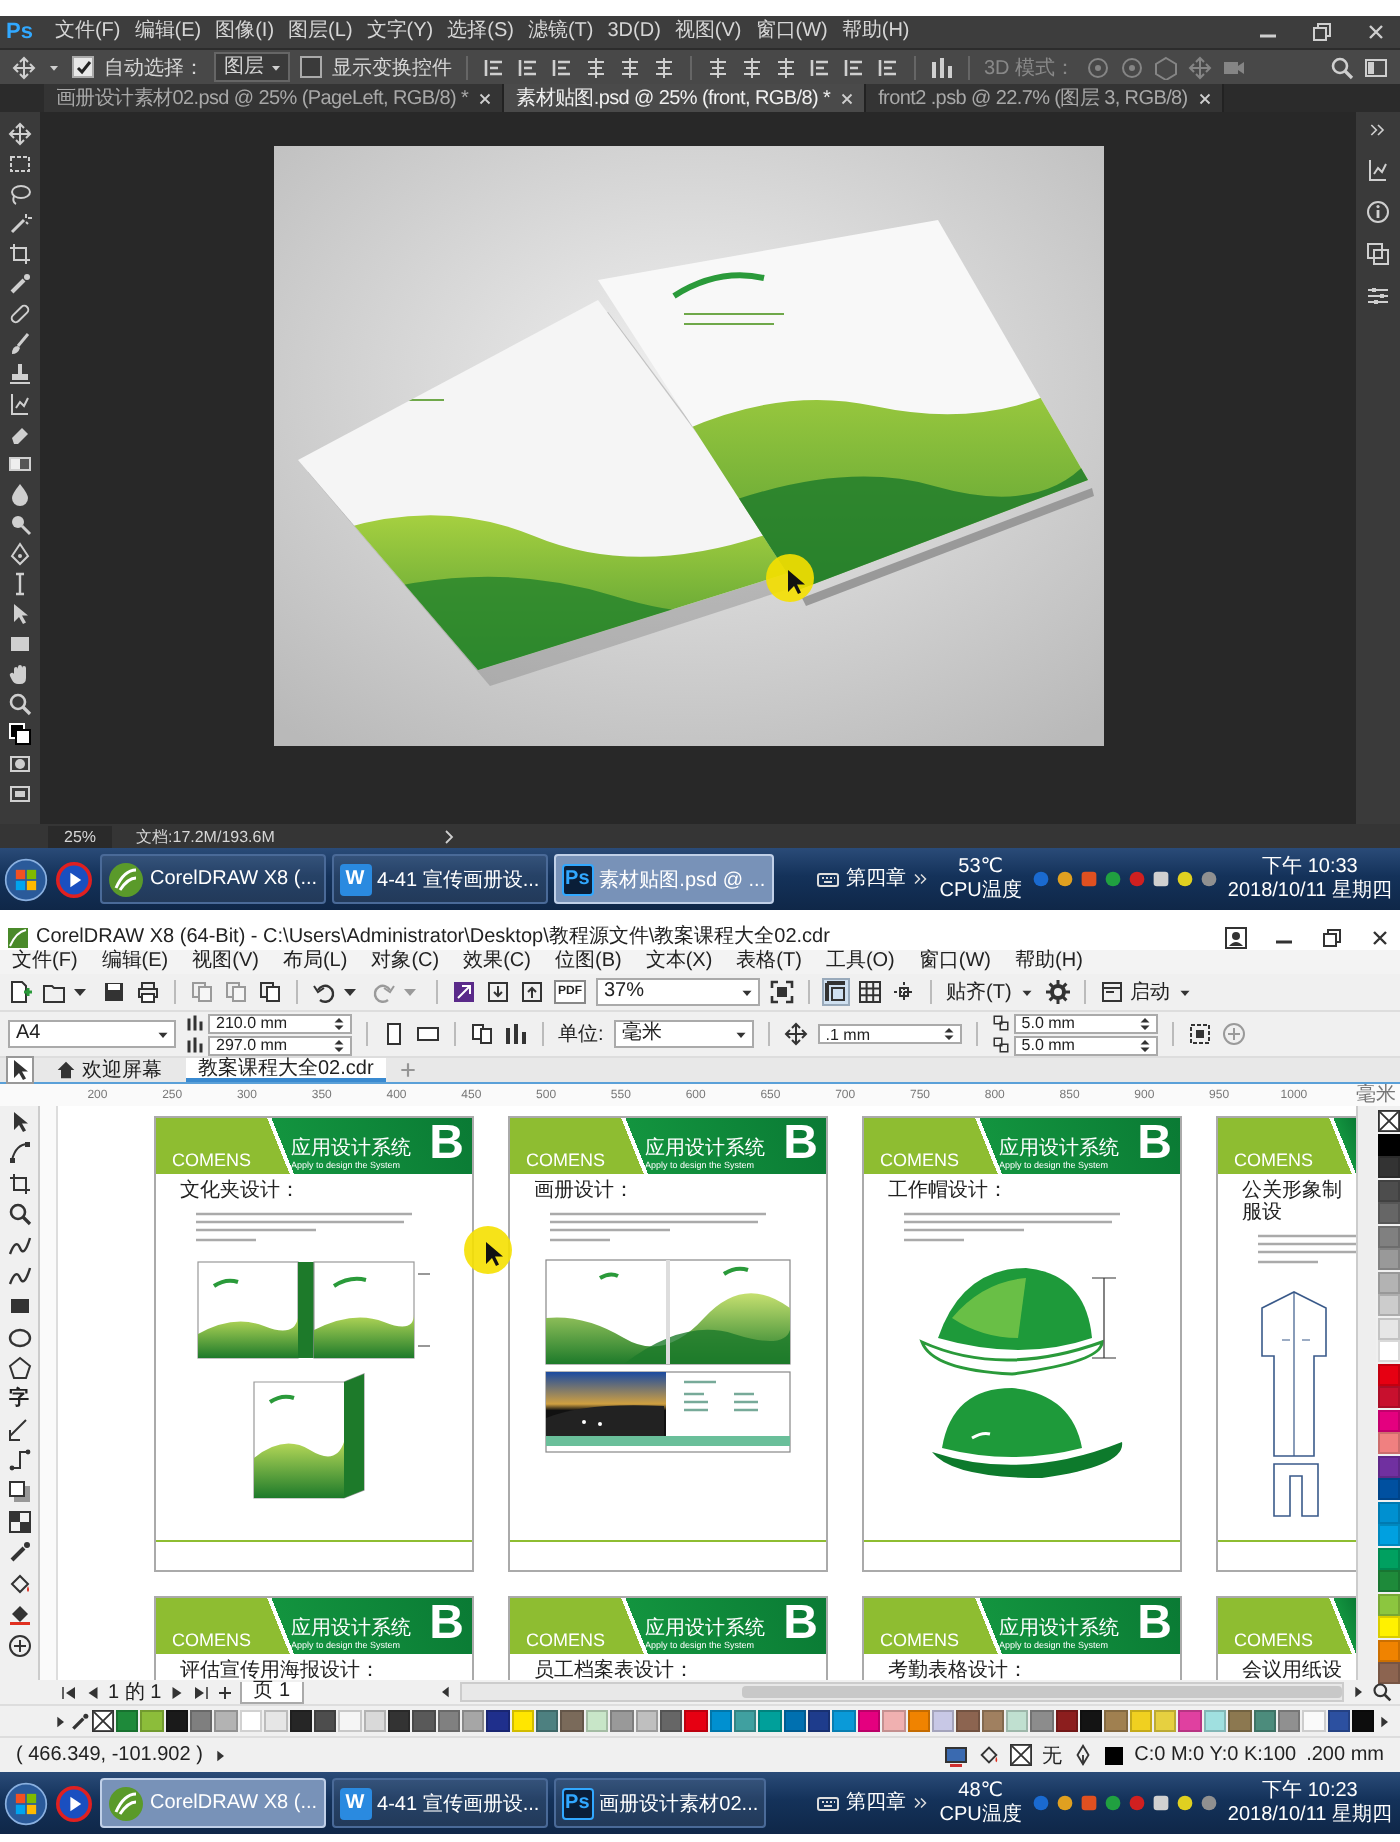  Describe the element at coordinates (1030, 68) in the screenshot. I see `mode-3d-label: 3D 模式：` at that location.